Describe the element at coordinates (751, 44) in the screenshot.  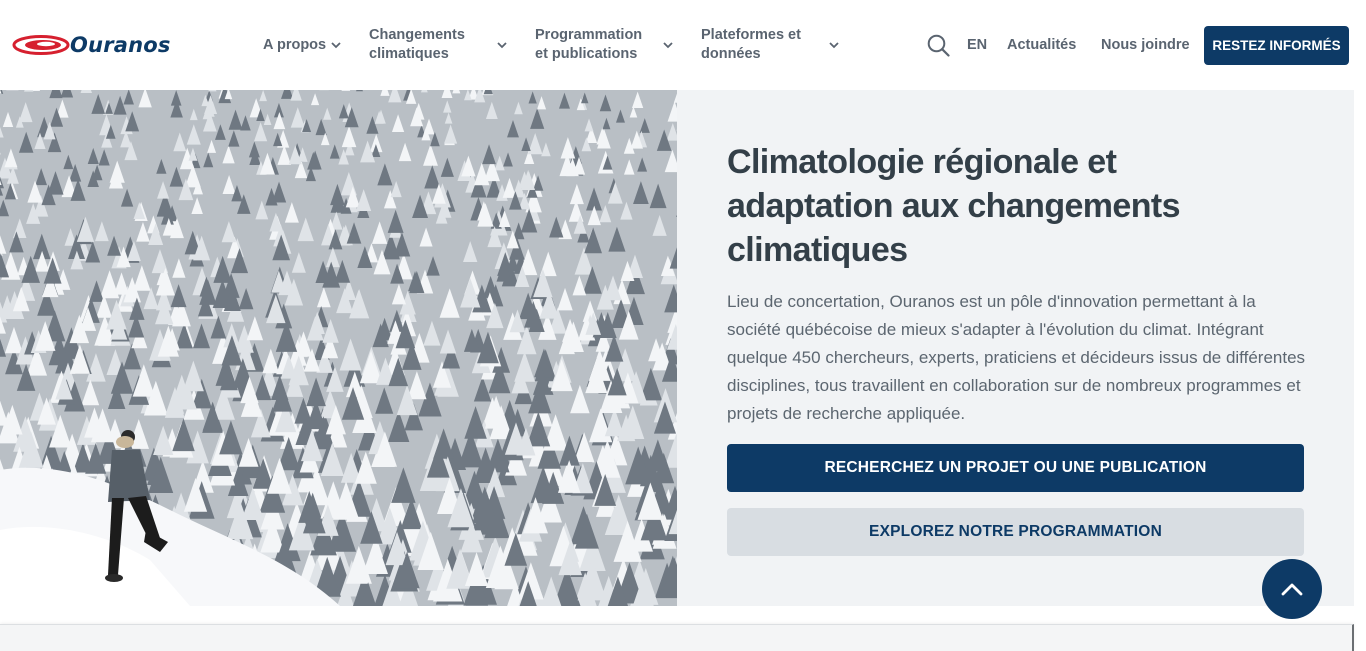
I see `nav-item-label: Plateformes et données` at that location.